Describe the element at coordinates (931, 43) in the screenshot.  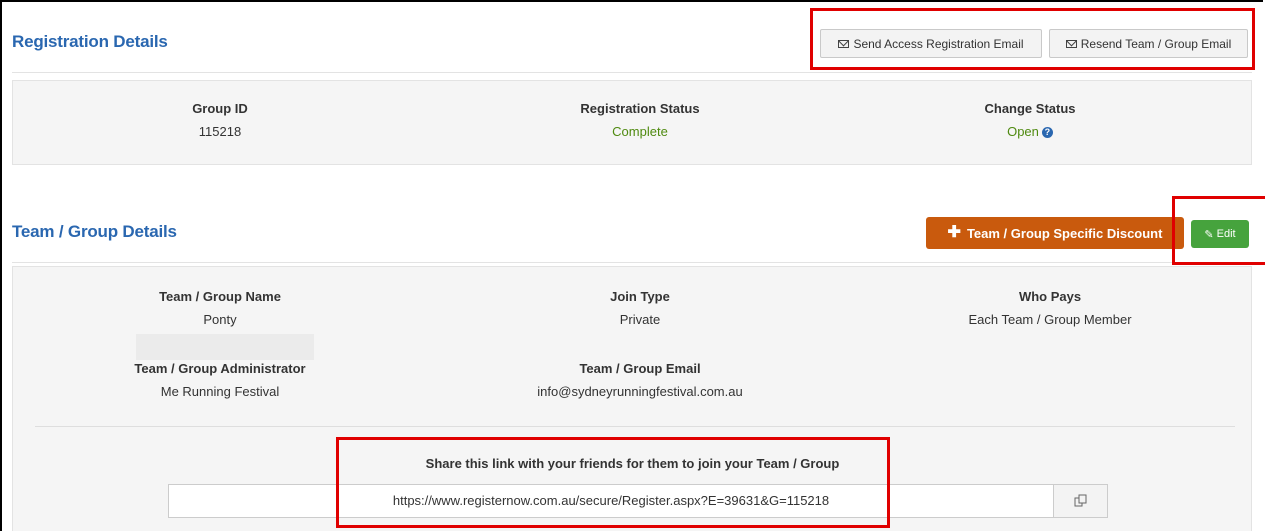
I see `send-access-registration-email-button: Send Access Registration Email` at that location.